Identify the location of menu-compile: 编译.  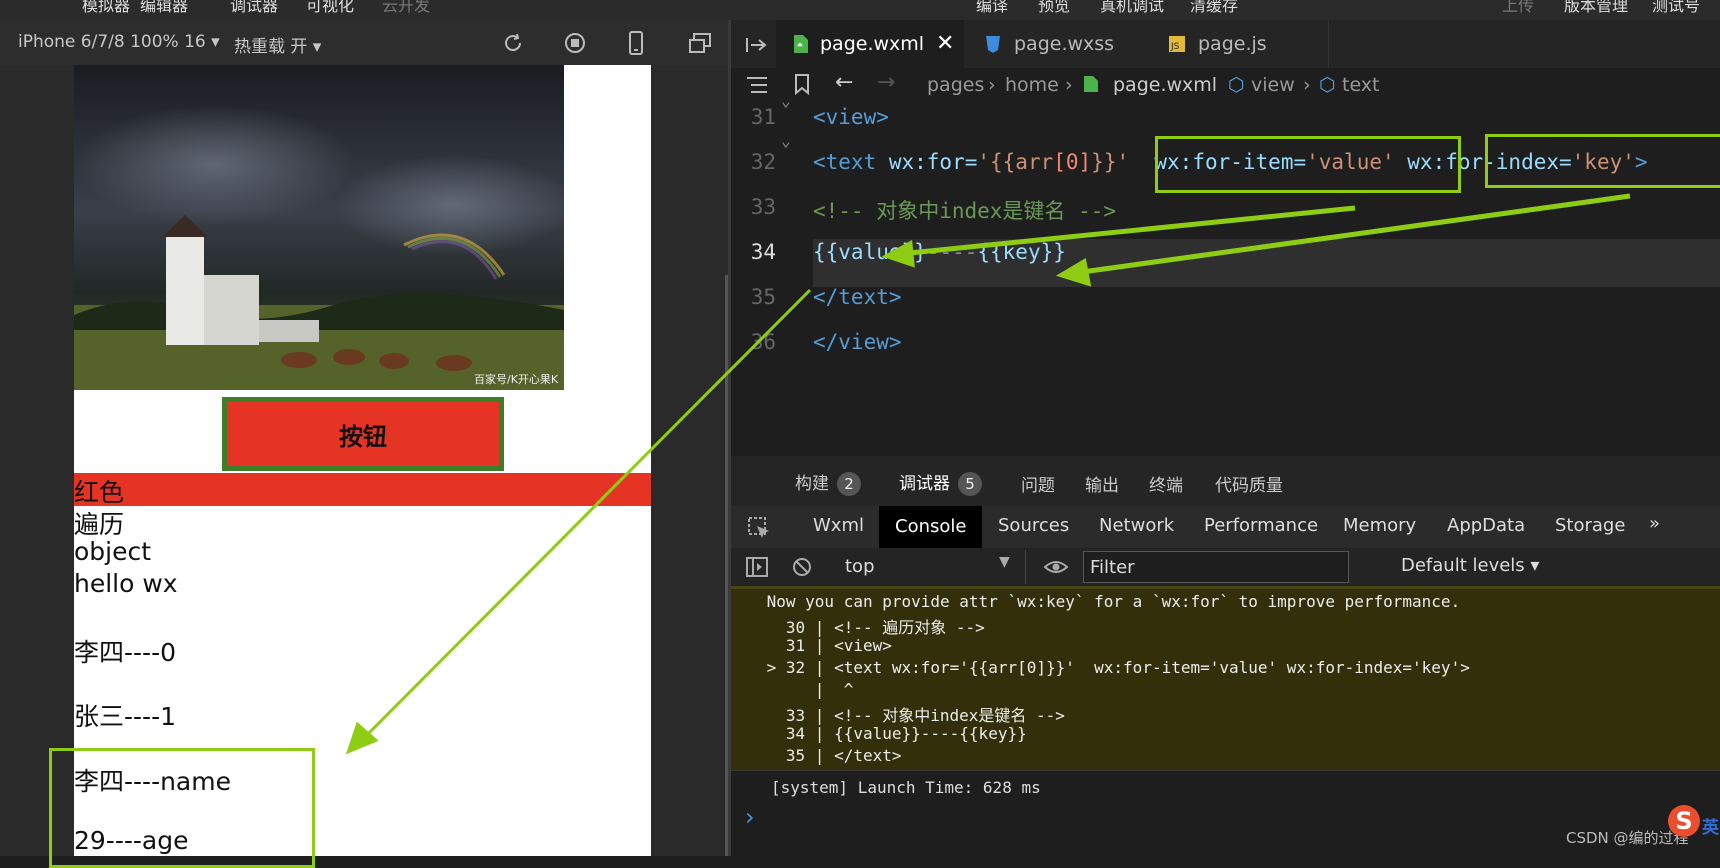
(992, 8).